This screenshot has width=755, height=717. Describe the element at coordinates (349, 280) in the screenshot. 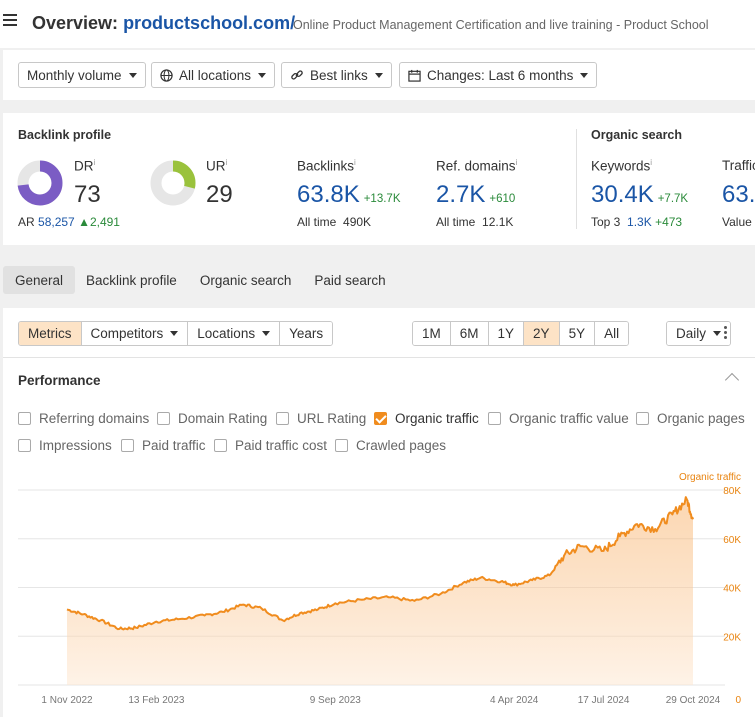

I see `tab-paid-search: Paid search` at that location.